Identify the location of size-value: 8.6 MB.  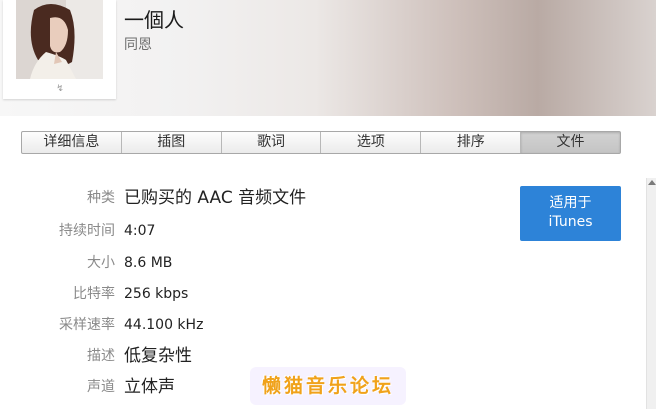
(148, 263).